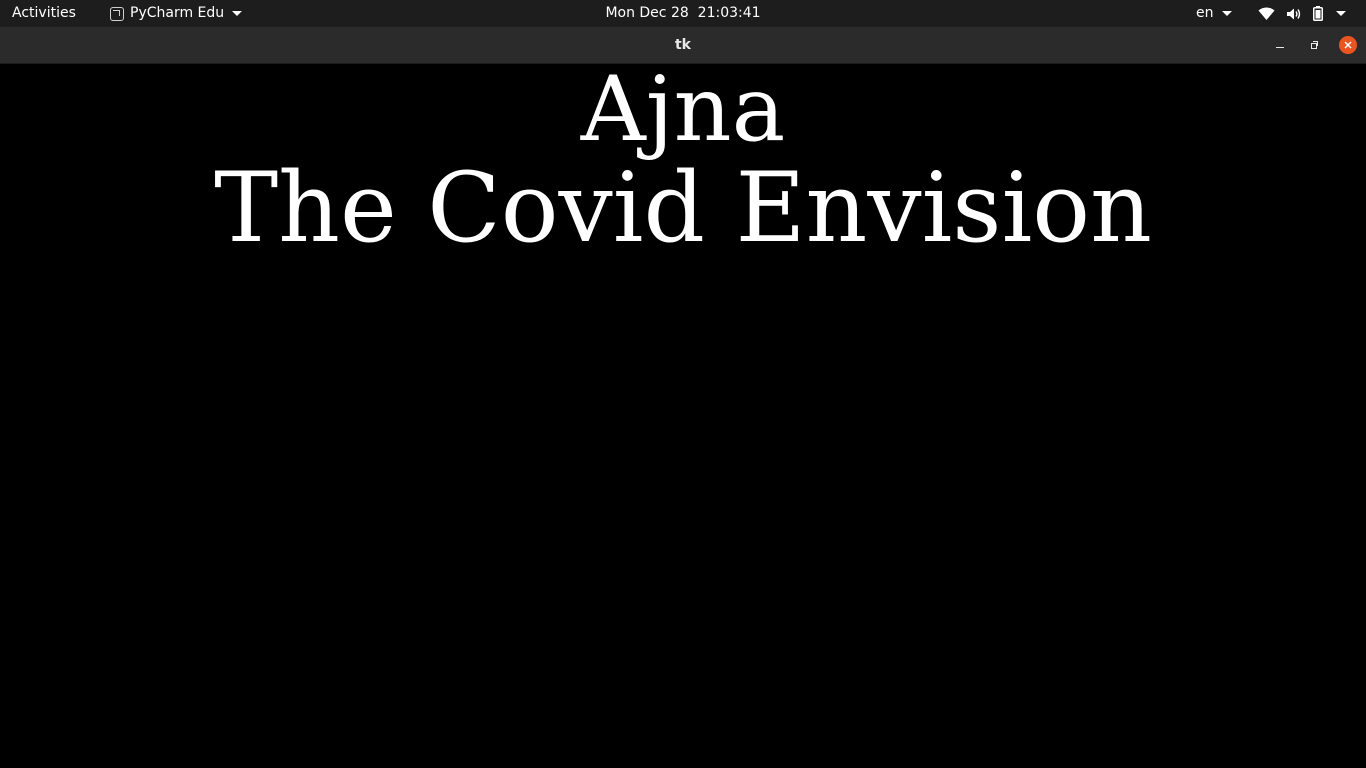  Describe the element at coordinates (1341, 13) in the screenshot. I see `system-menu-caret-icon` at that location.